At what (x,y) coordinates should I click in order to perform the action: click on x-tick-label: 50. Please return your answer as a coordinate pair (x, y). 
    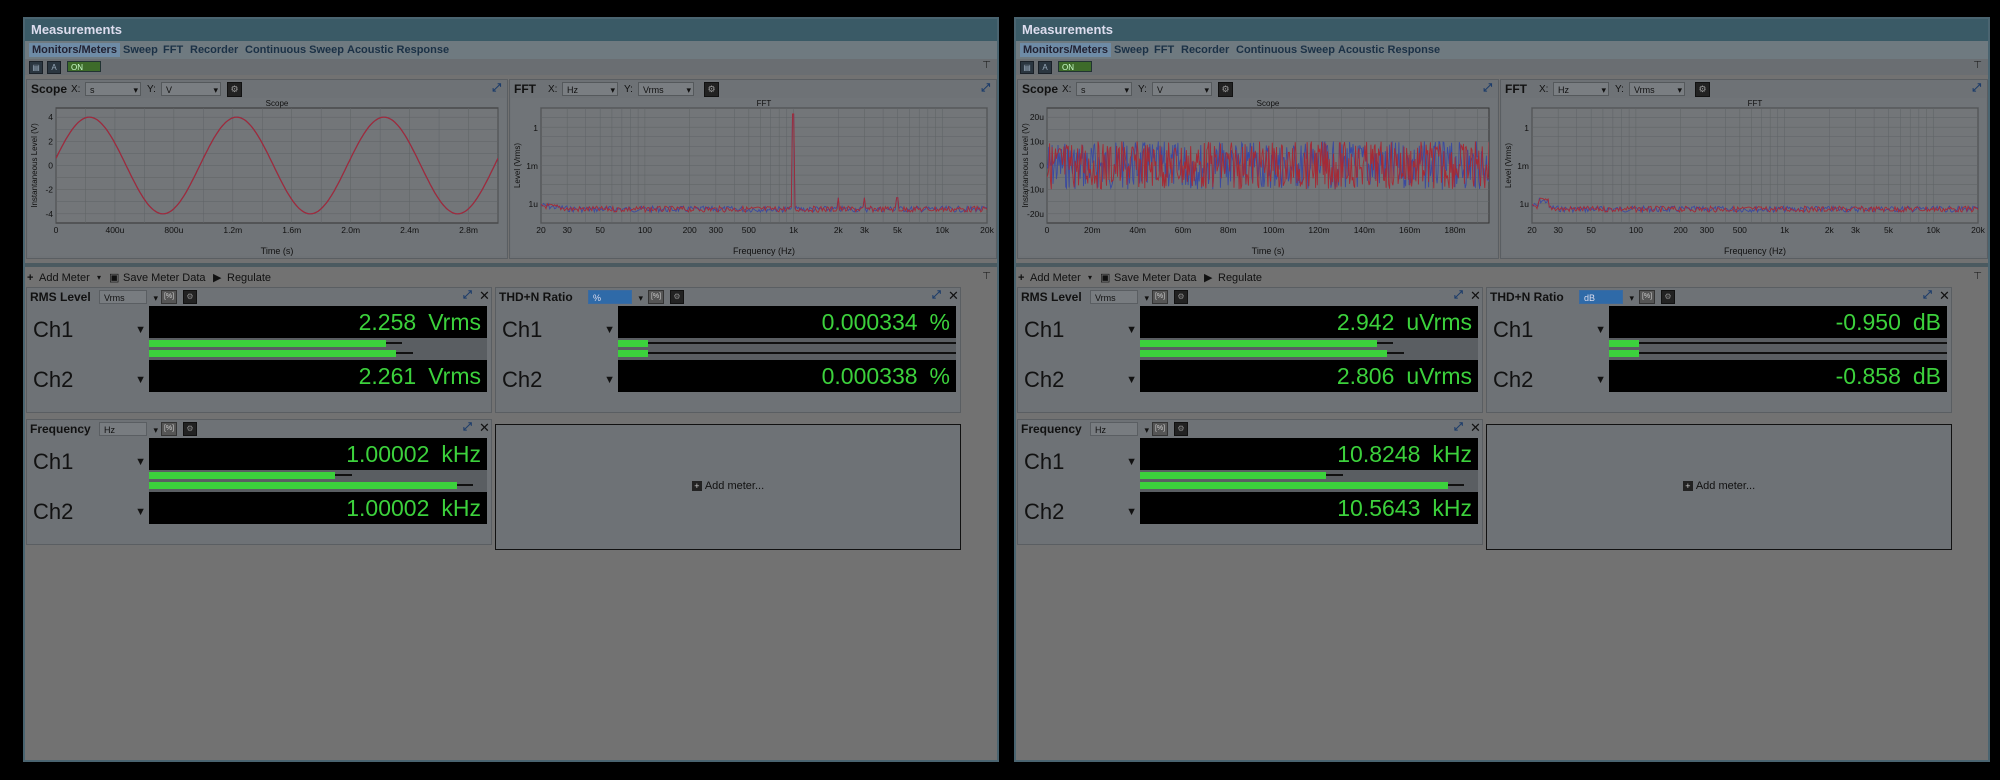
    Looking at the image, I should click on (600, 230).